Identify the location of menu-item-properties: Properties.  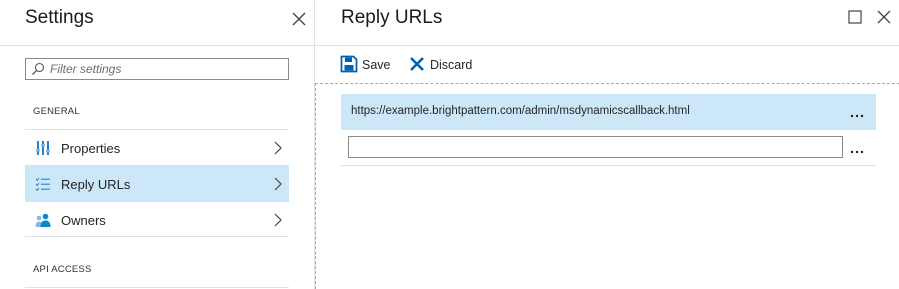
(157, 147).